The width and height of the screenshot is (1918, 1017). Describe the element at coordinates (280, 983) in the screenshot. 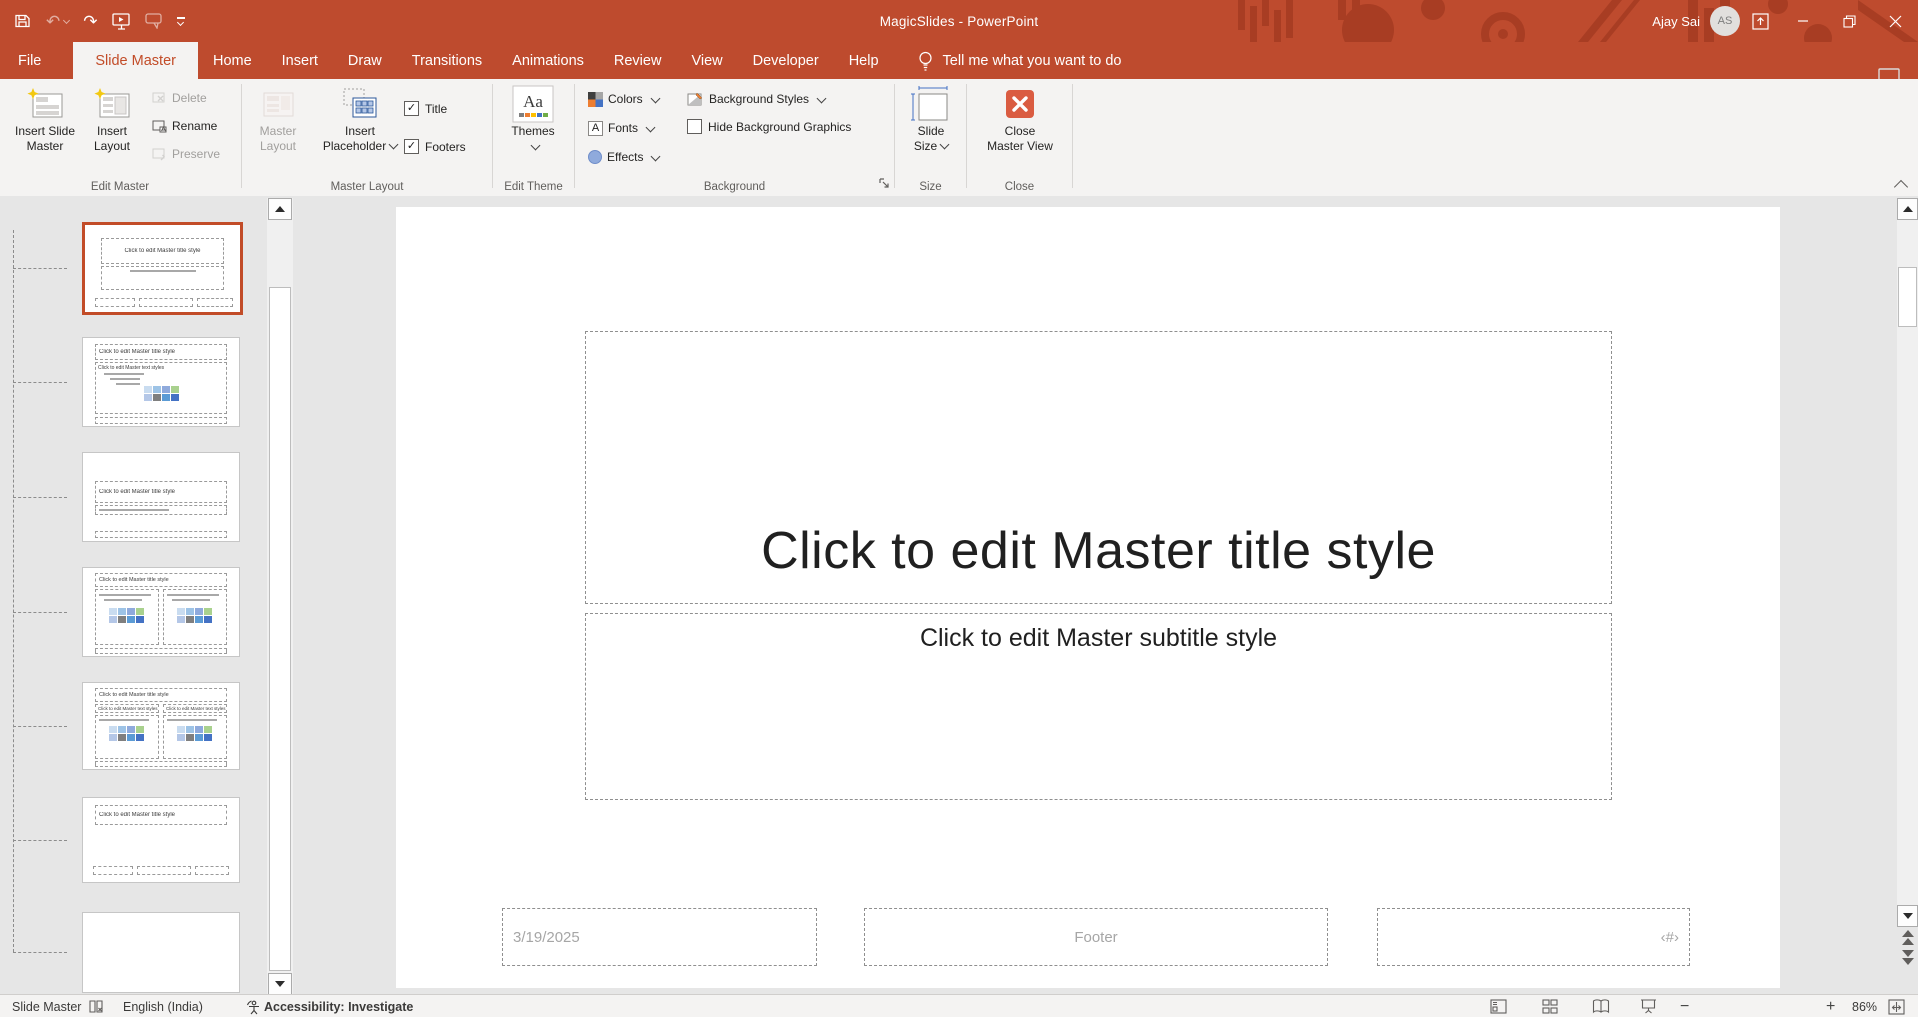

I see `thumbnail-scroll-down-button` at that location.